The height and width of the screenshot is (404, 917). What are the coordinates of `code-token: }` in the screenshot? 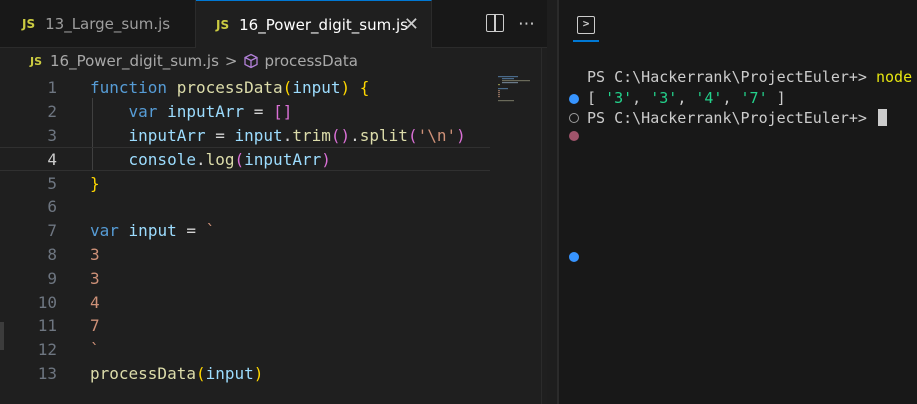 It's located at (95, 183).